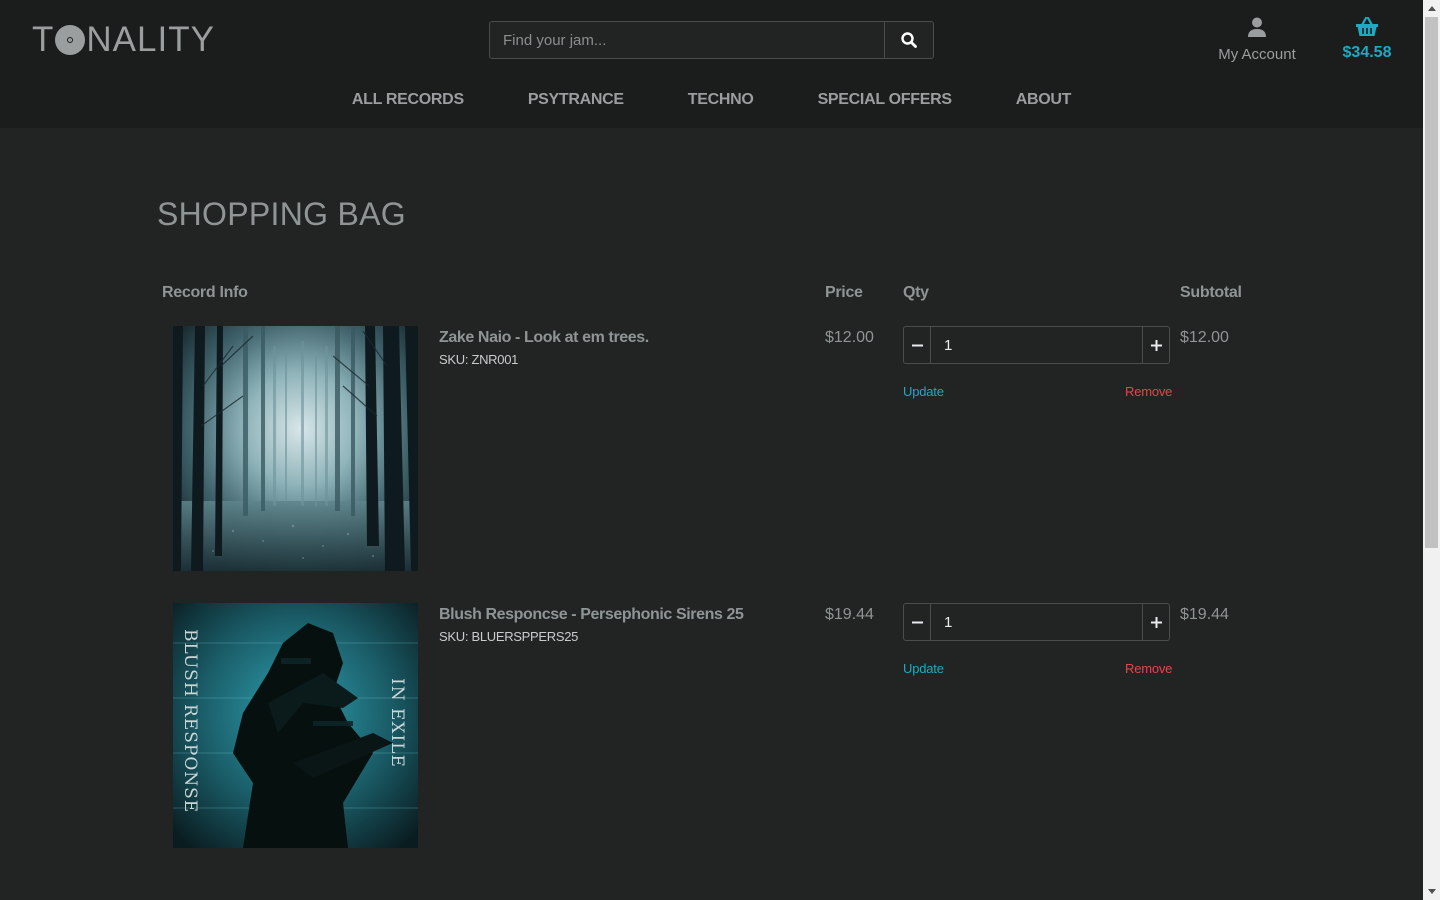 The height and width of the screenshot is (900, 1440). I want to click on cover-text-right: IN EXILE, so click(397, 723).